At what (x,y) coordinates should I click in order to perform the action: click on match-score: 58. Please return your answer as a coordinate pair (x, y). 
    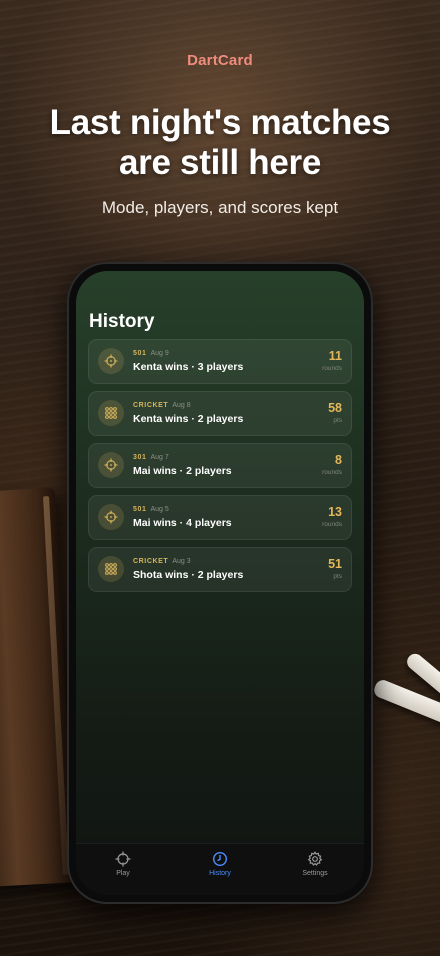
    Looking at the image, I should click on (335, 408).